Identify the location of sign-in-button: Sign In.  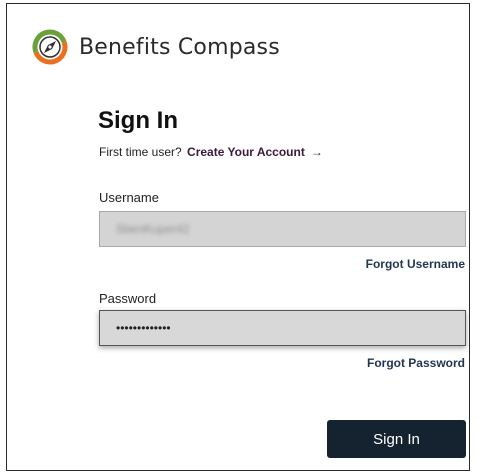
(396, 439).